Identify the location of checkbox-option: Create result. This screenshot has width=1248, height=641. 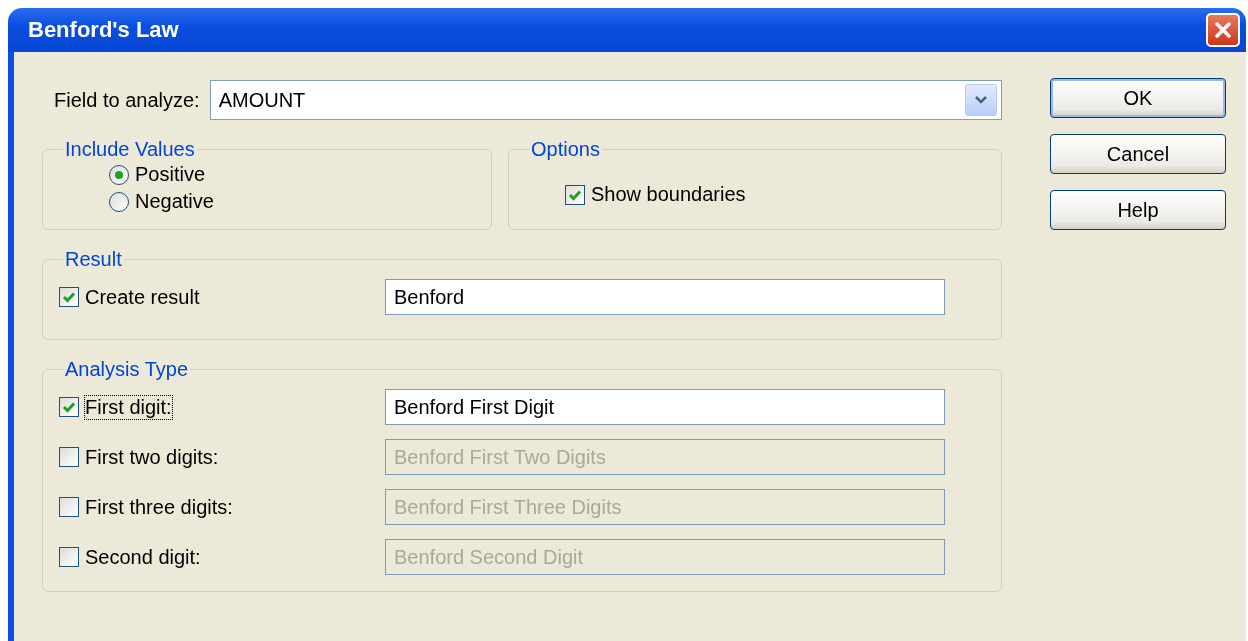
(222, 297).